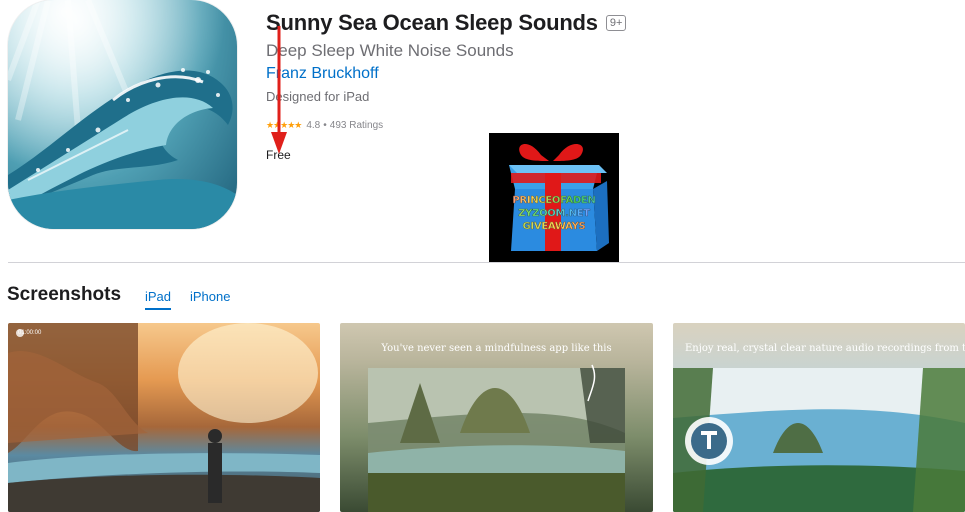 The width and height of the screenshot is (965, 512). What do you see at coordinates (486, 262) in the screenshot?
I see `section-divider` at bounding box center [486, 262].